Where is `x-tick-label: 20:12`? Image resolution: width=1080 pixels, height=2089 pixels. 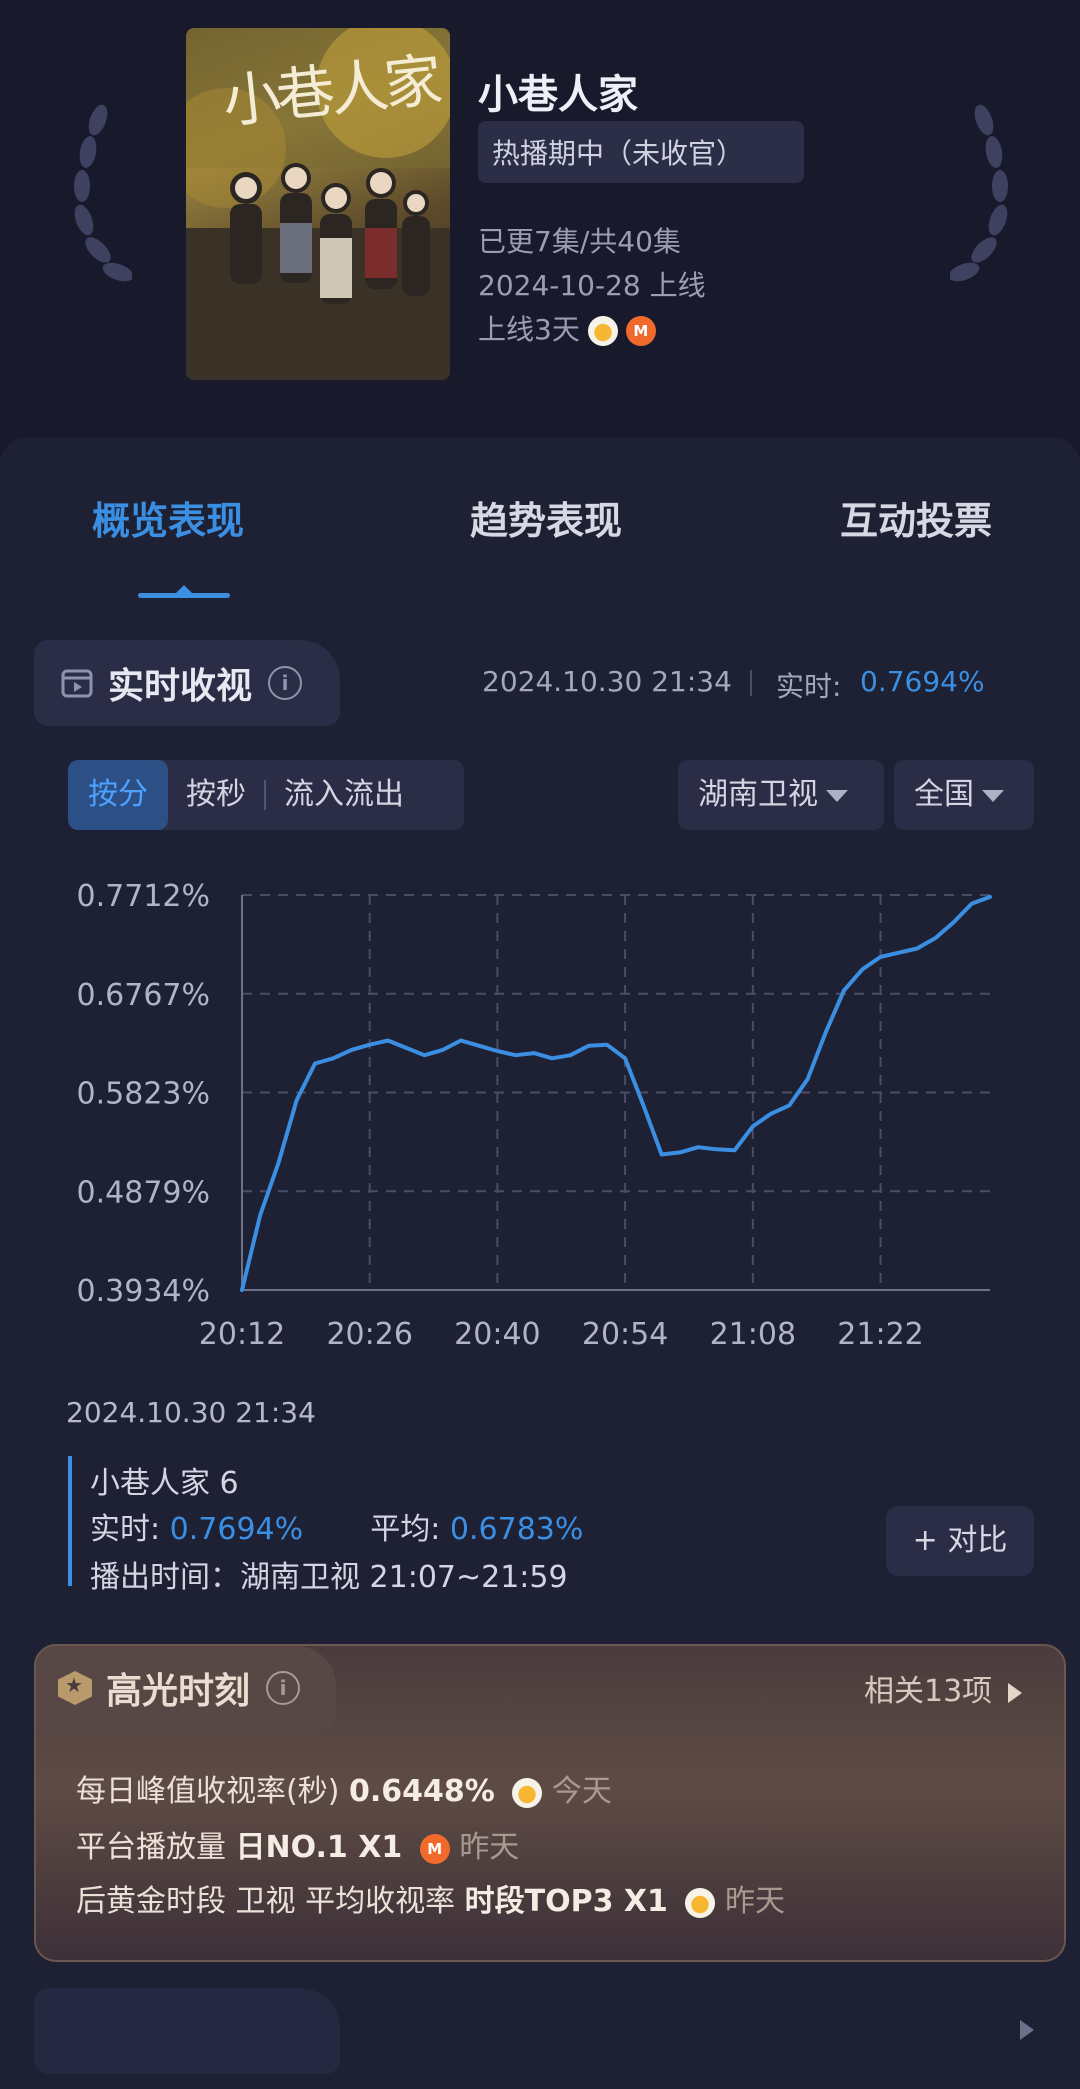
x-tick-label: 20:12 is located at coordinates (242, 1334).